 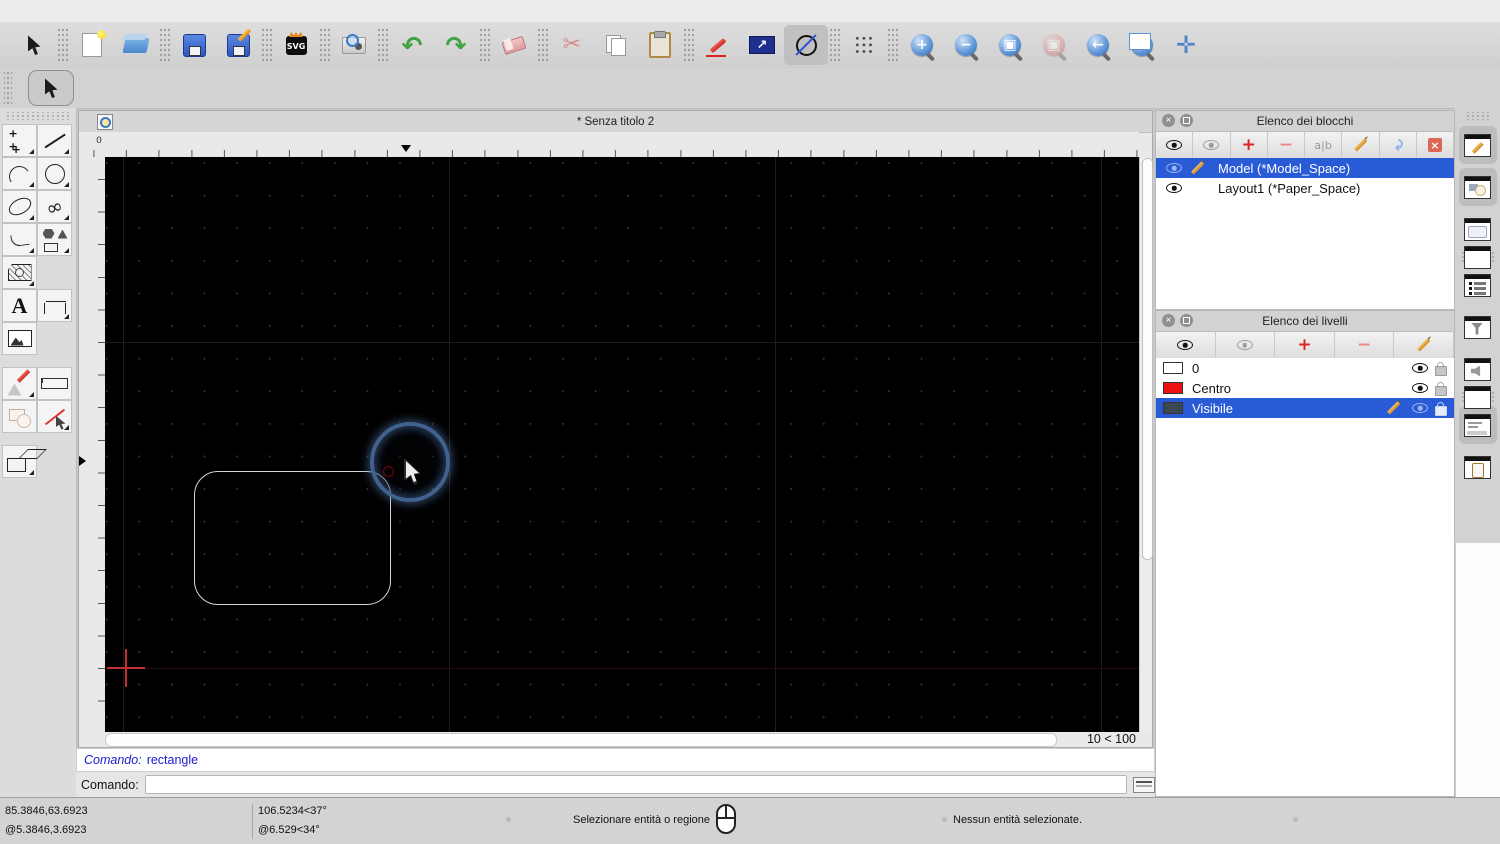 I want to click on dock-toggle-preview, so click(x=1478, y=229).